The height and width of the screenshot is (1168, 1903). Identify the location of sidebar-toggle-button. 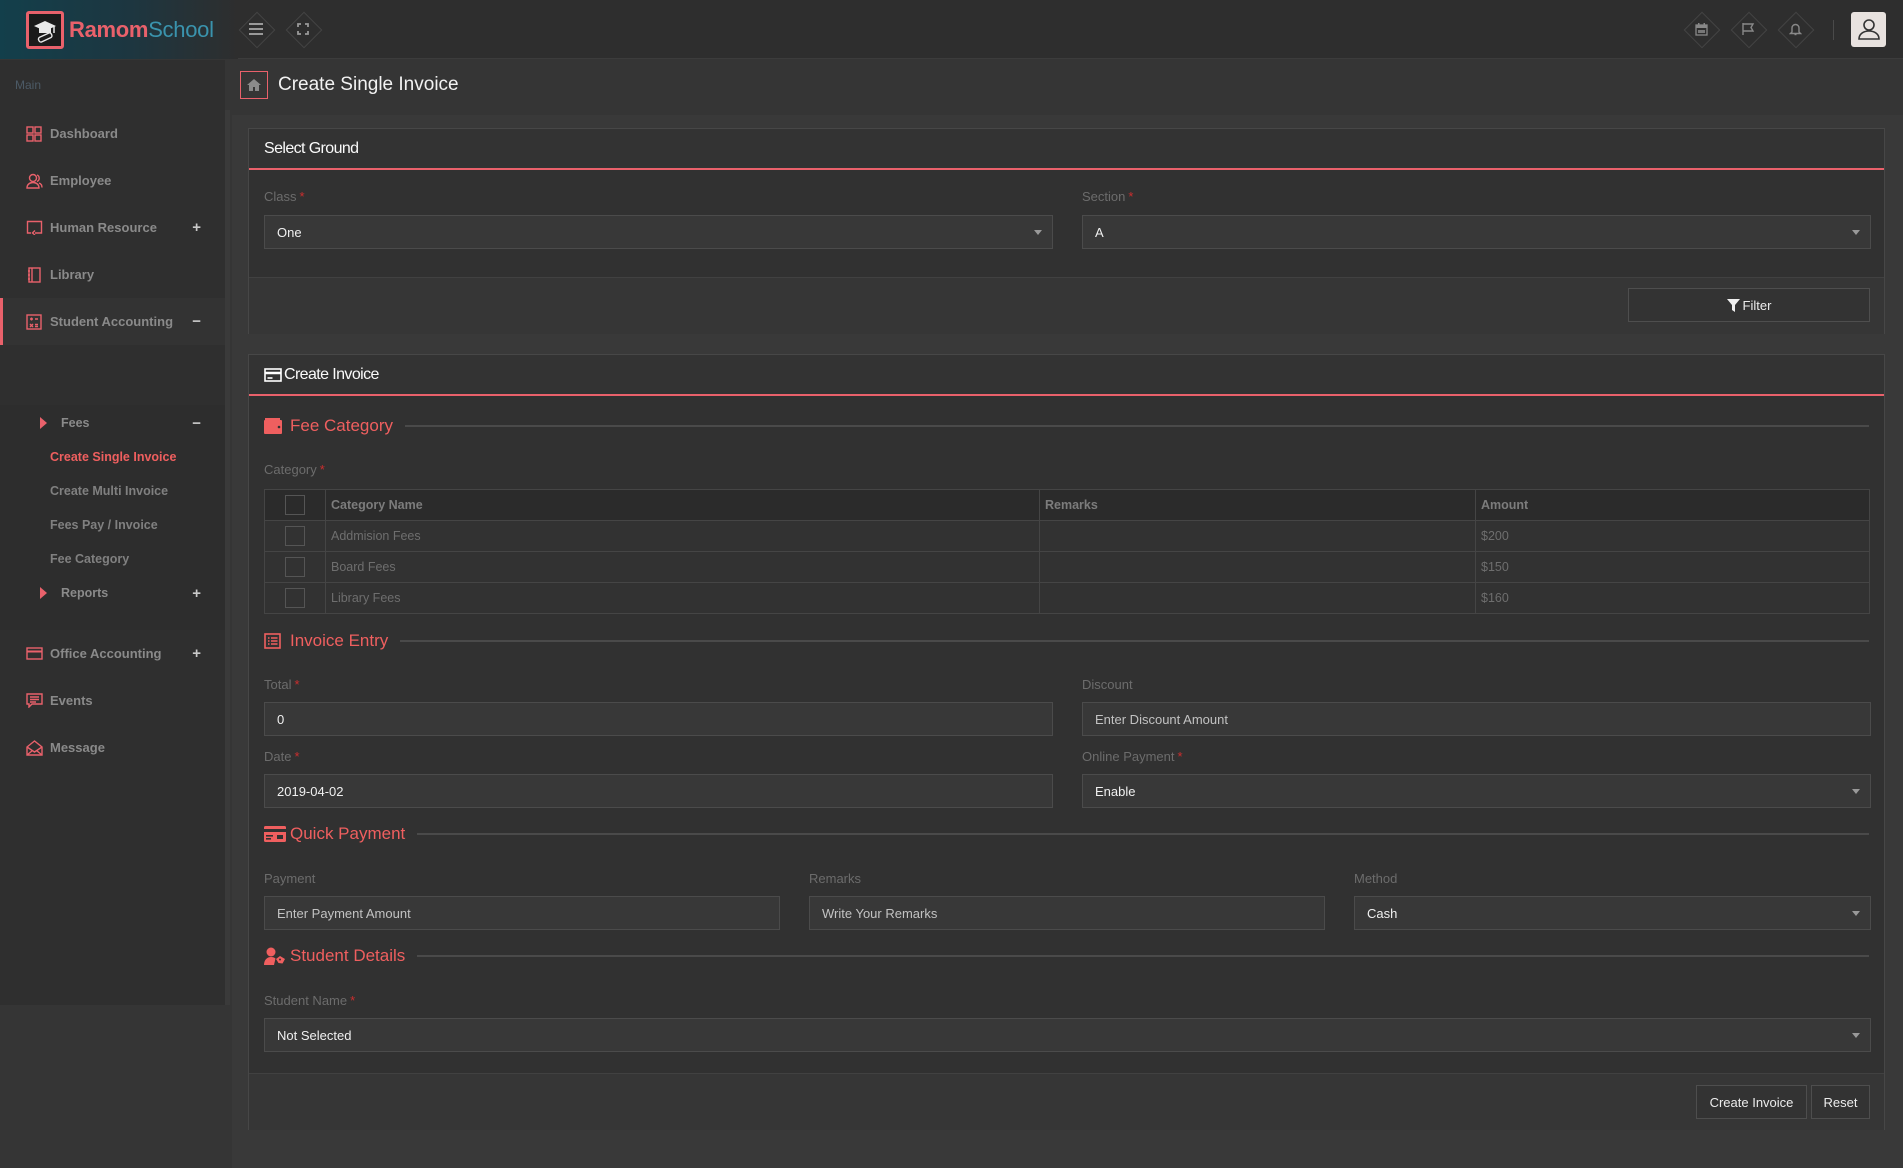
(256, 29).